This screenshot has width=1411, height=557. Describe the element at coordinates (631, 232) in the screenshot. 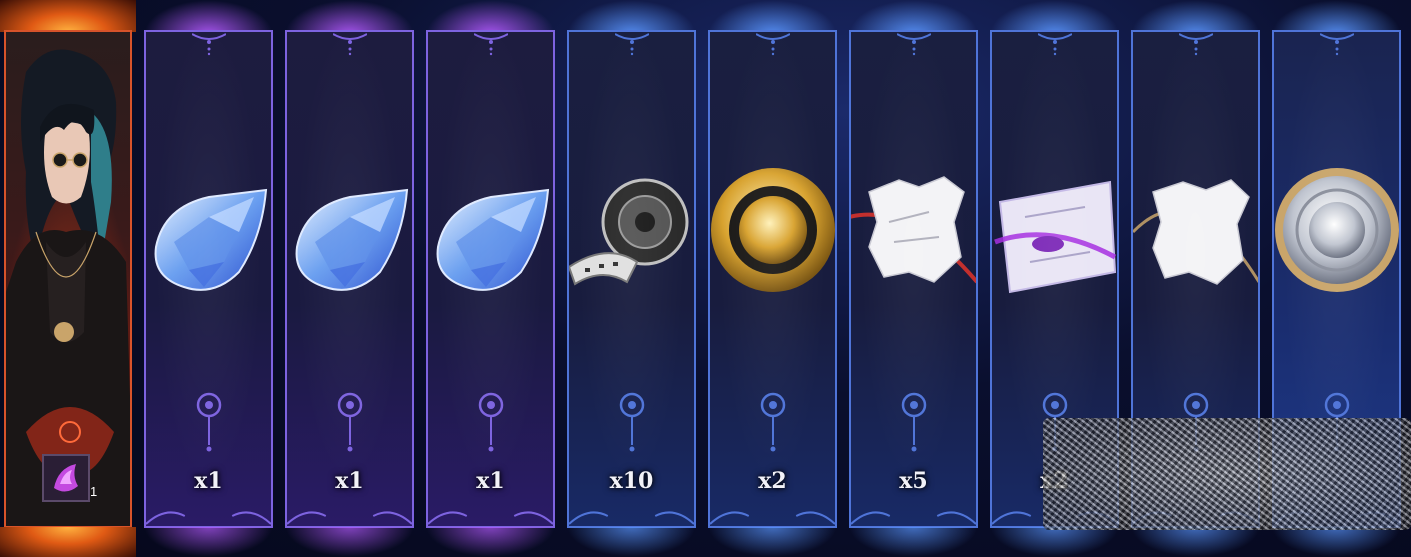

I see `film-reel-icon` at that location.